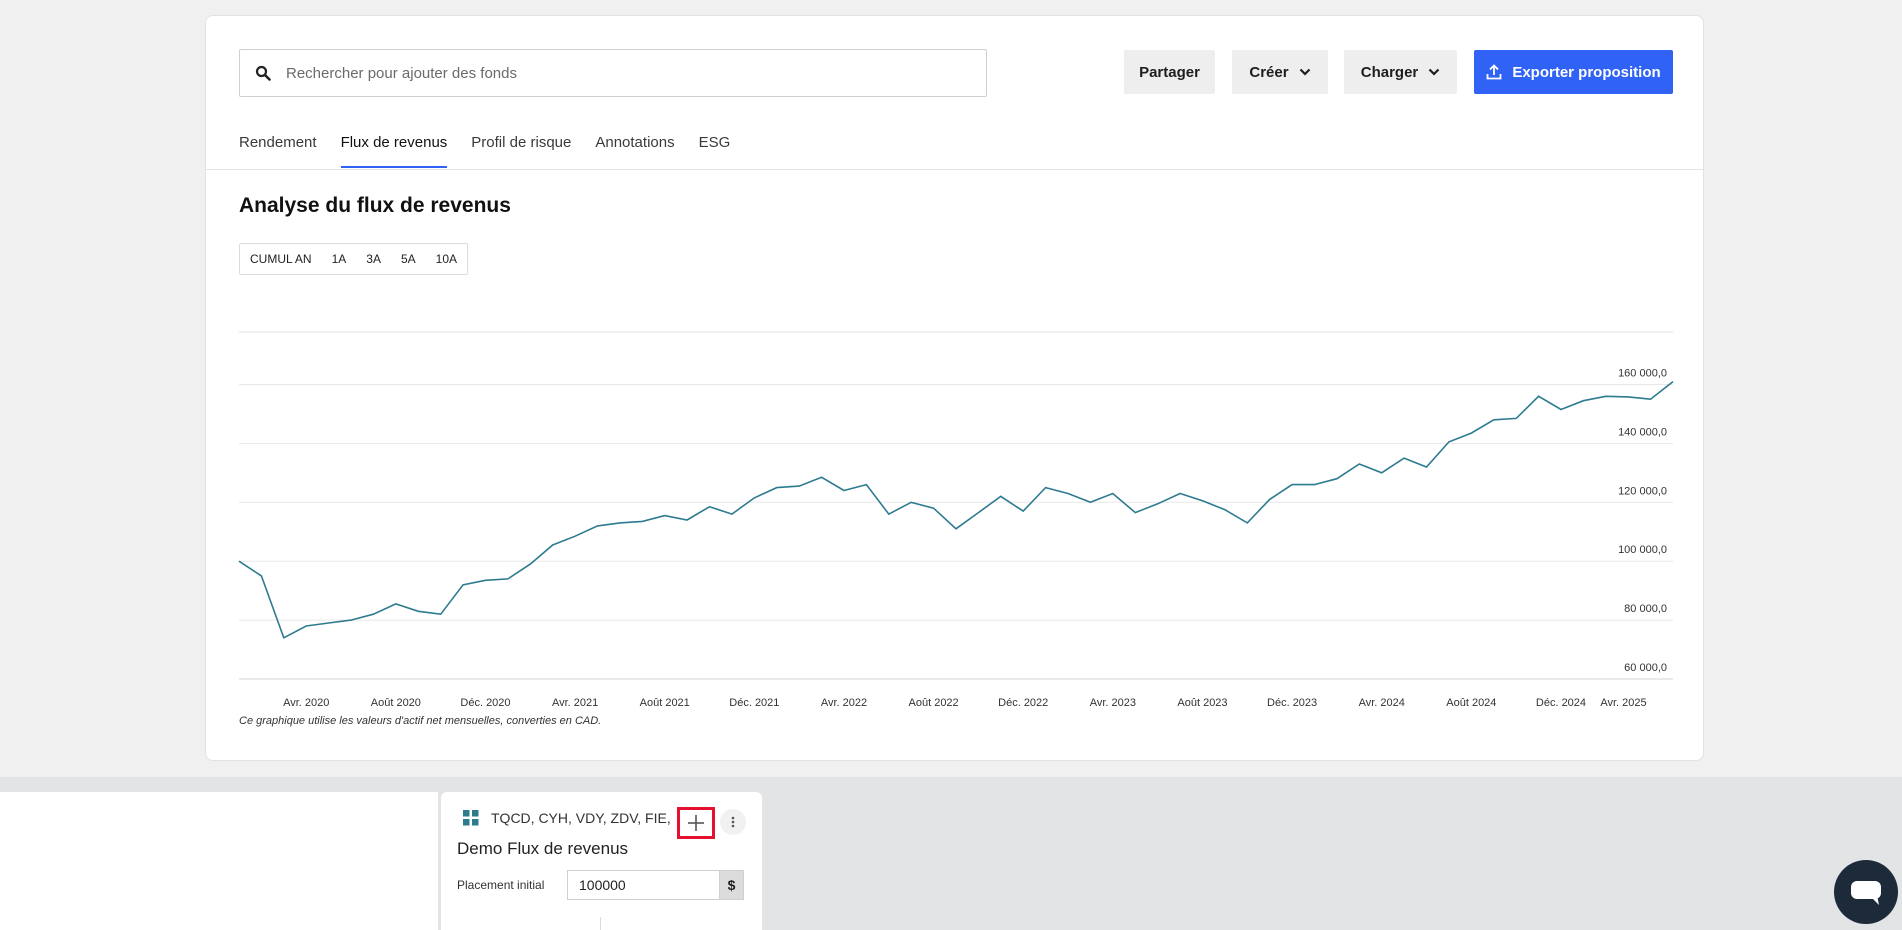 The height and width of the screenshot is (930, 1902). What do you see at coordinates (1471, 703) in the screenshot?
I see `x-tick-label: Août 2024` at bounding box center [1471, 703].